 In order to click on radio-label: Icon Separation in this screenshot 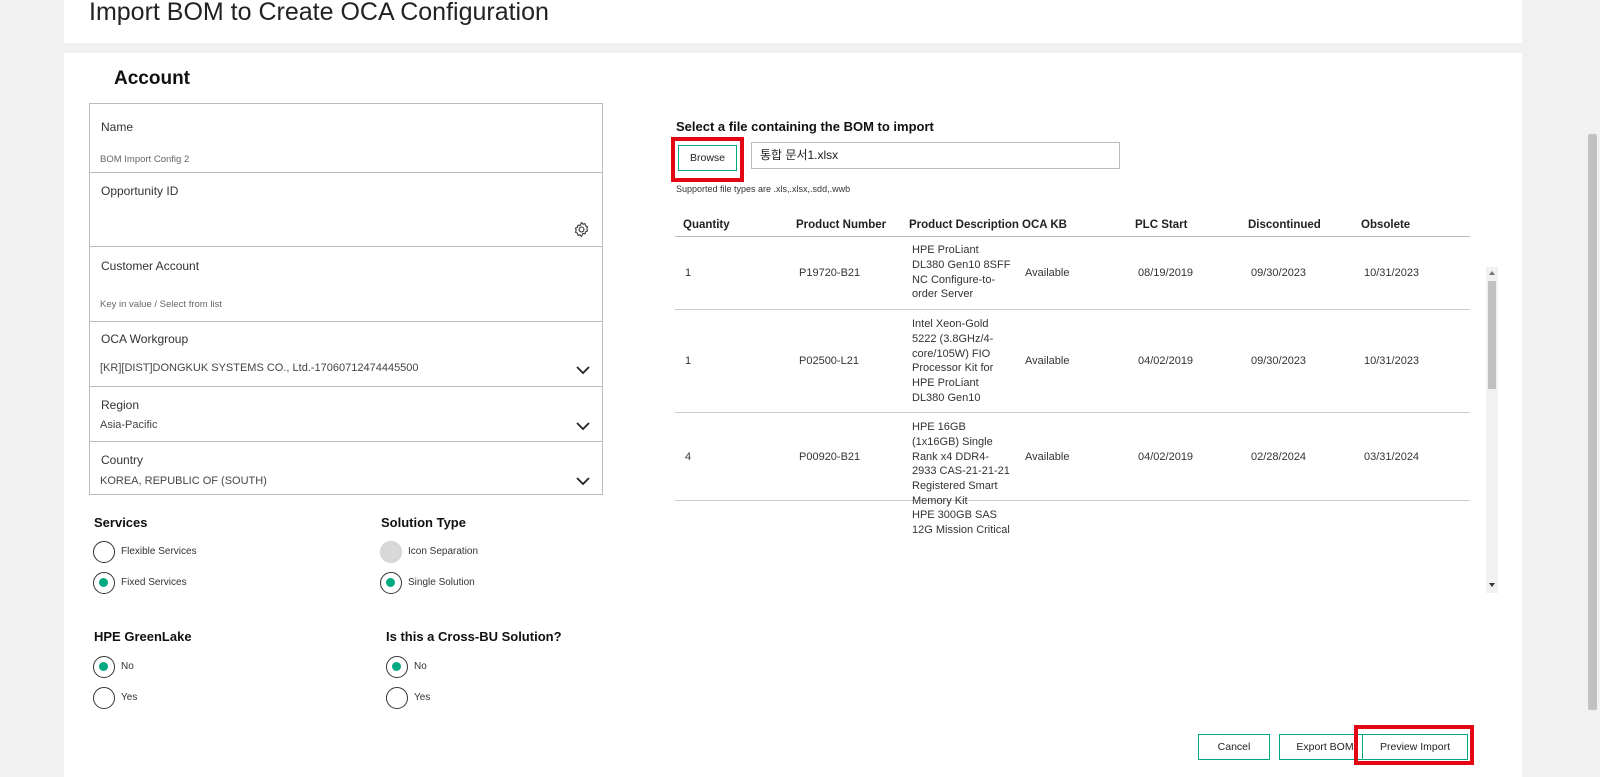, I will do `click(443, 551)`.